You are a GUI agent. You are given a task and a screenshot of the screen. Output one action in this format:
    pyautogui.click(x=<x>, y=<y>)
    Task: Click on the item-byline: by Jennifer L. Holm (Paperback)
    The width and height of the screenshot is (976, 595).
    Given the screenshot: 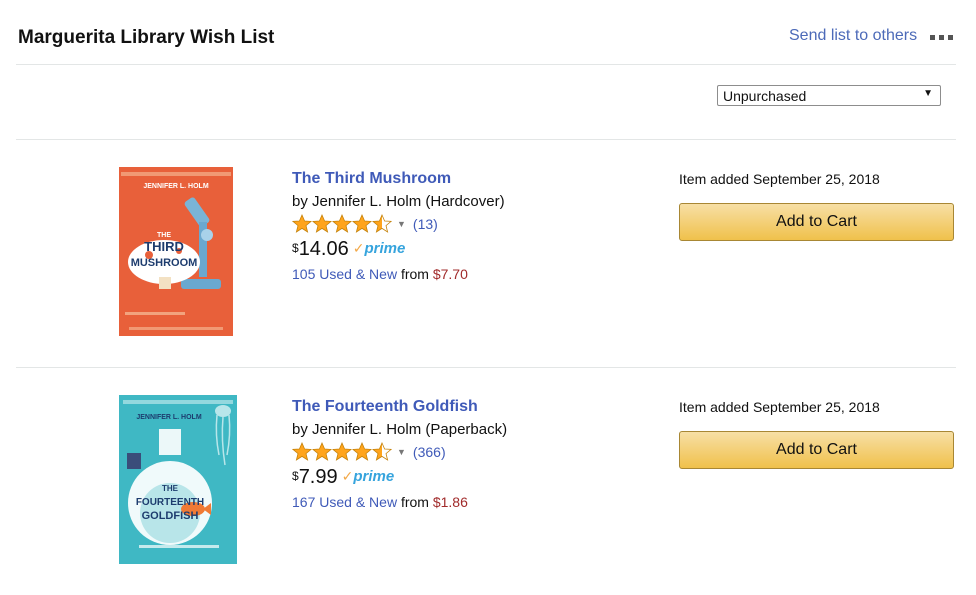 What is the action you would take?
    pyautogui.click(x=400, y=429)
    